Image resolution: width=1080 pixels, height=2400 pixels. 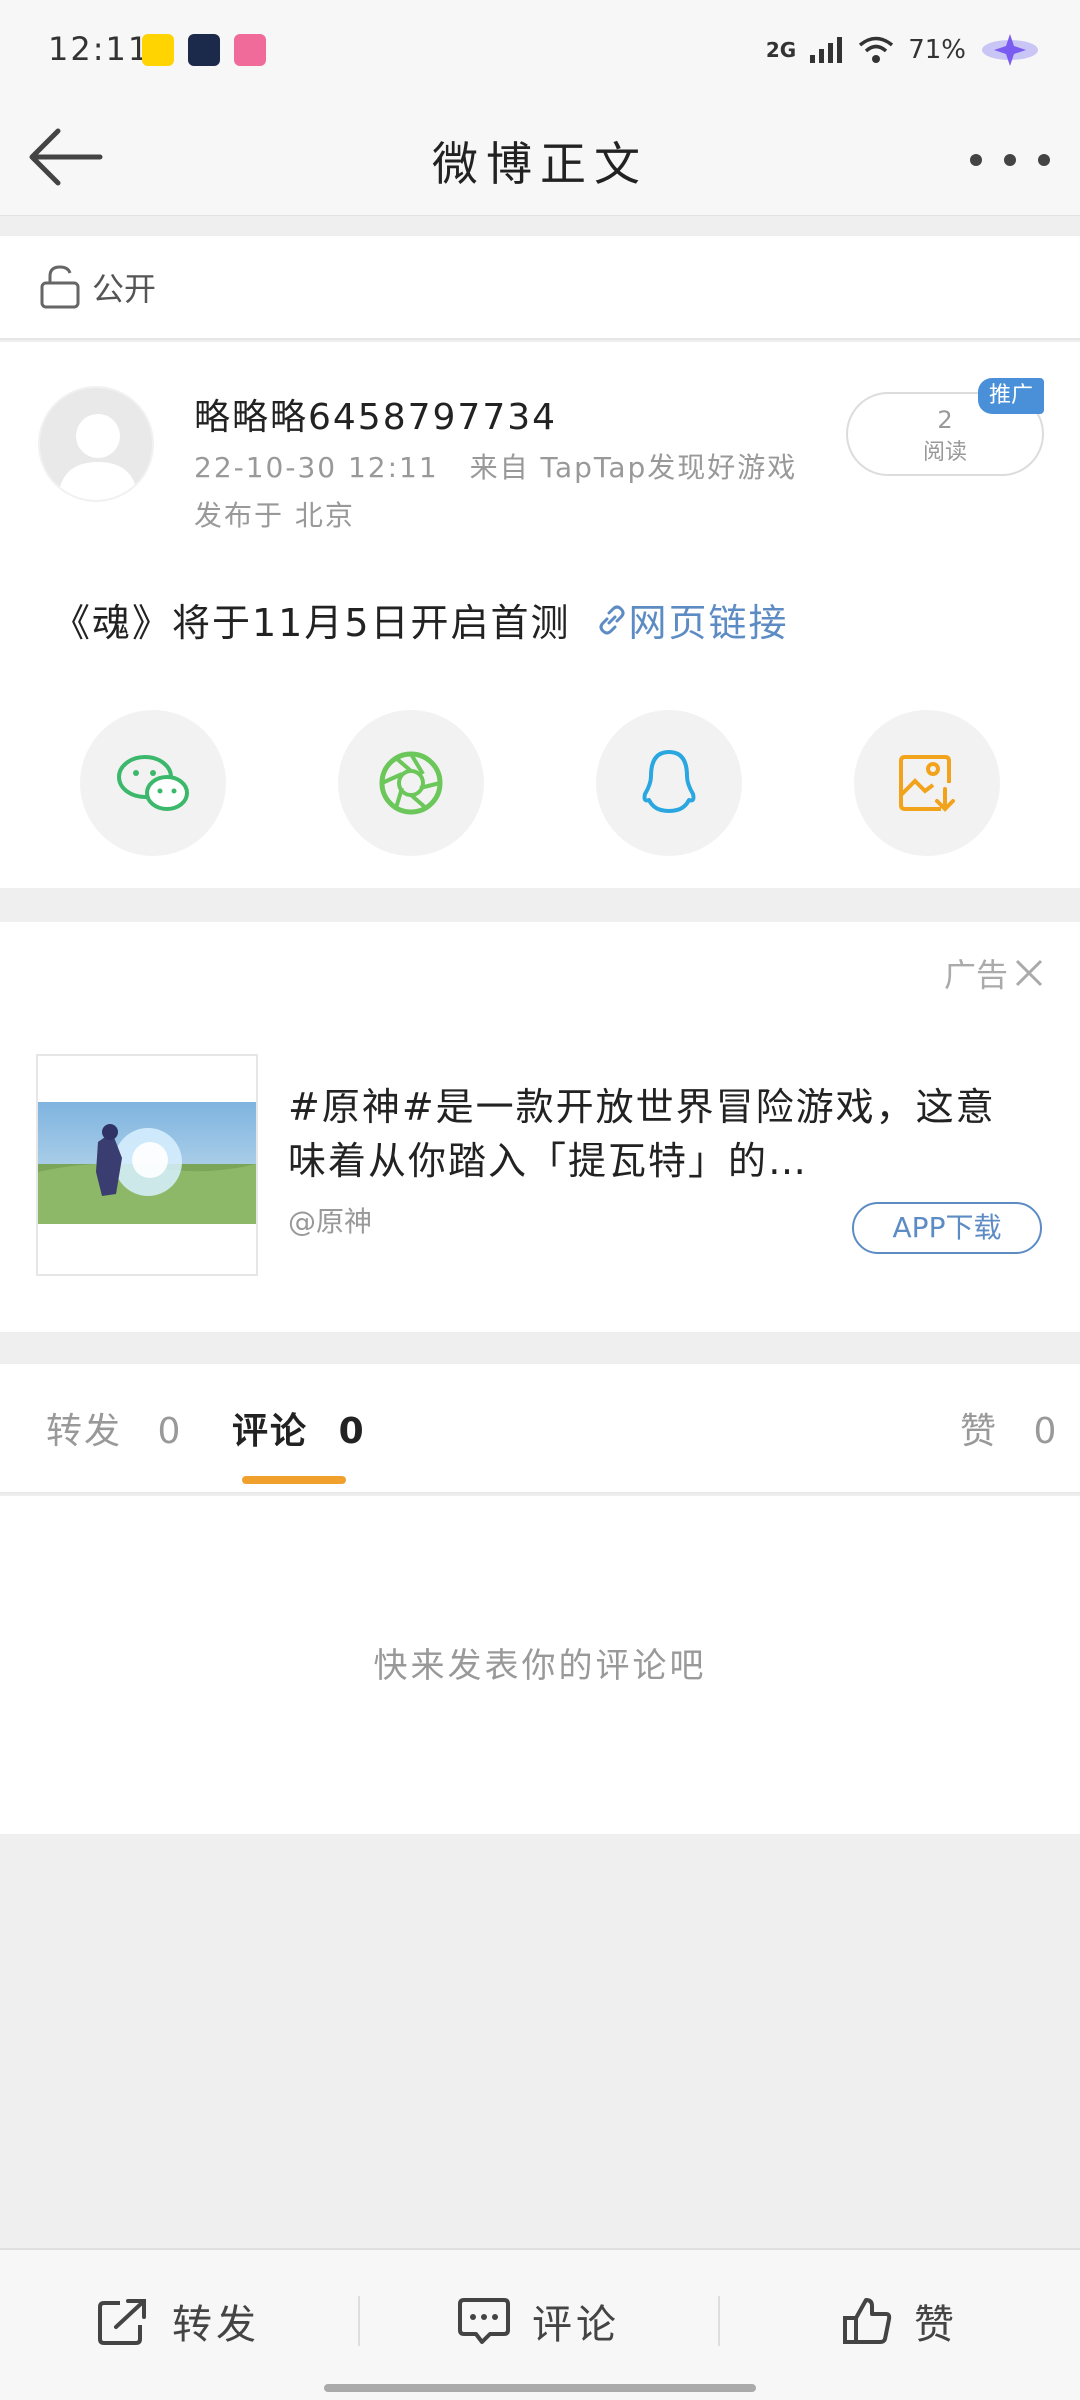 I want to click on post-text: 《魂》将于11月5日开启首测, so click(x=311, y=623).